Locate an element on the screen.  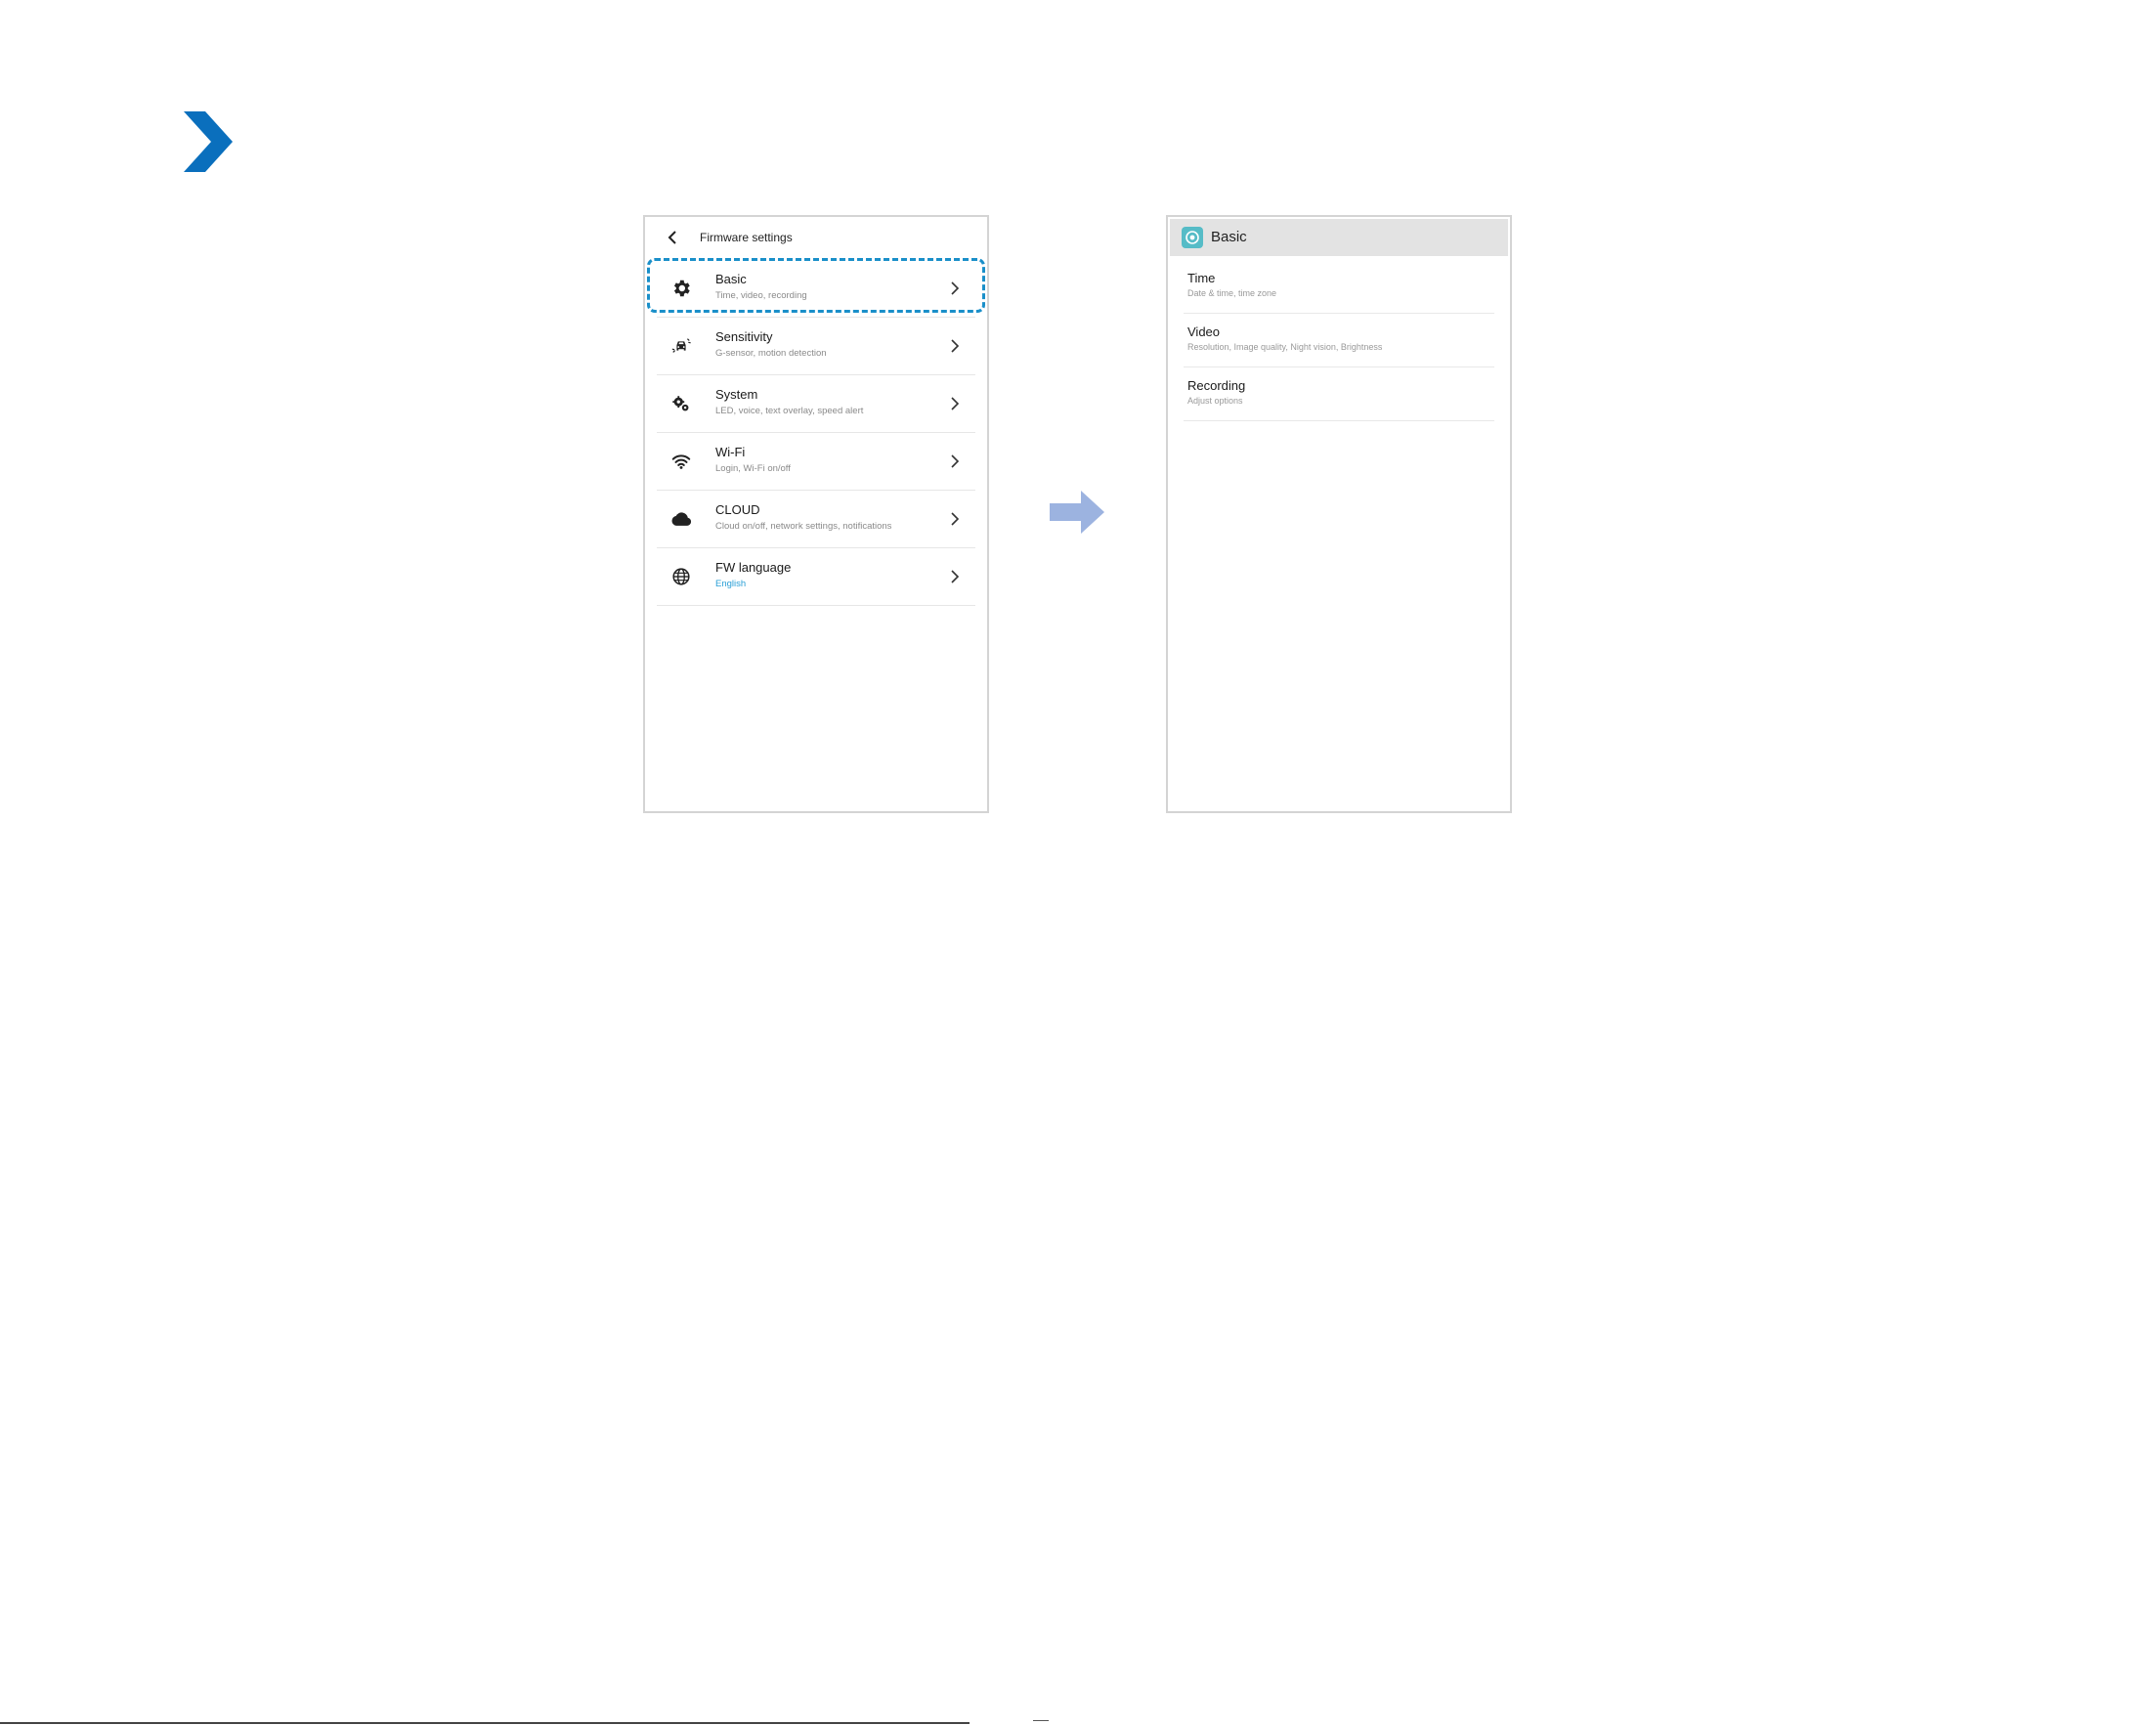
settings-item-time: Time Date & time, time zone is located at coordinates (1339, 287).